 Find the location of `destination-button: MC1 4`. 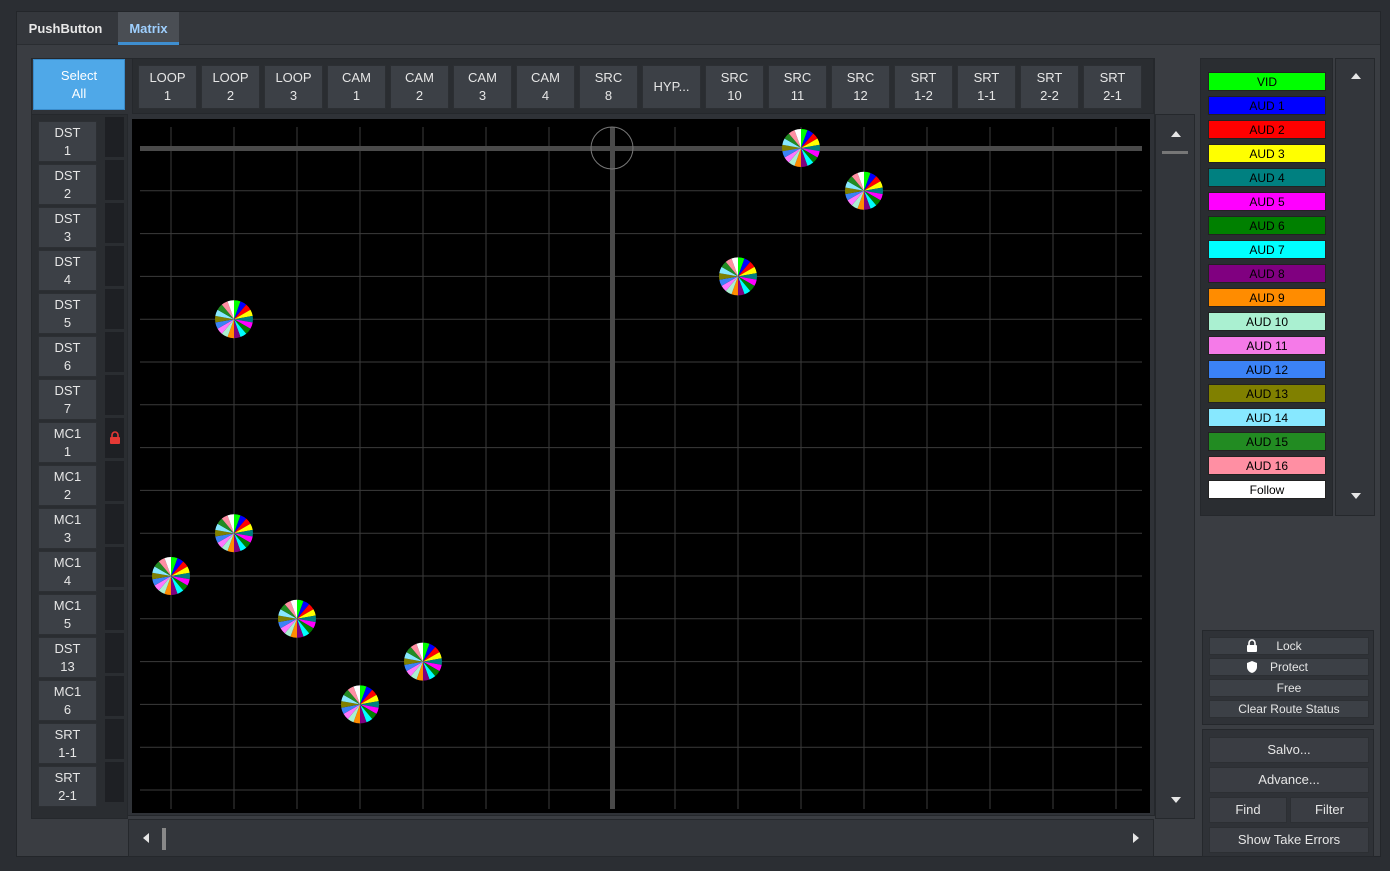

destination-button: MC1 4 is located at coordinates (67, 571).